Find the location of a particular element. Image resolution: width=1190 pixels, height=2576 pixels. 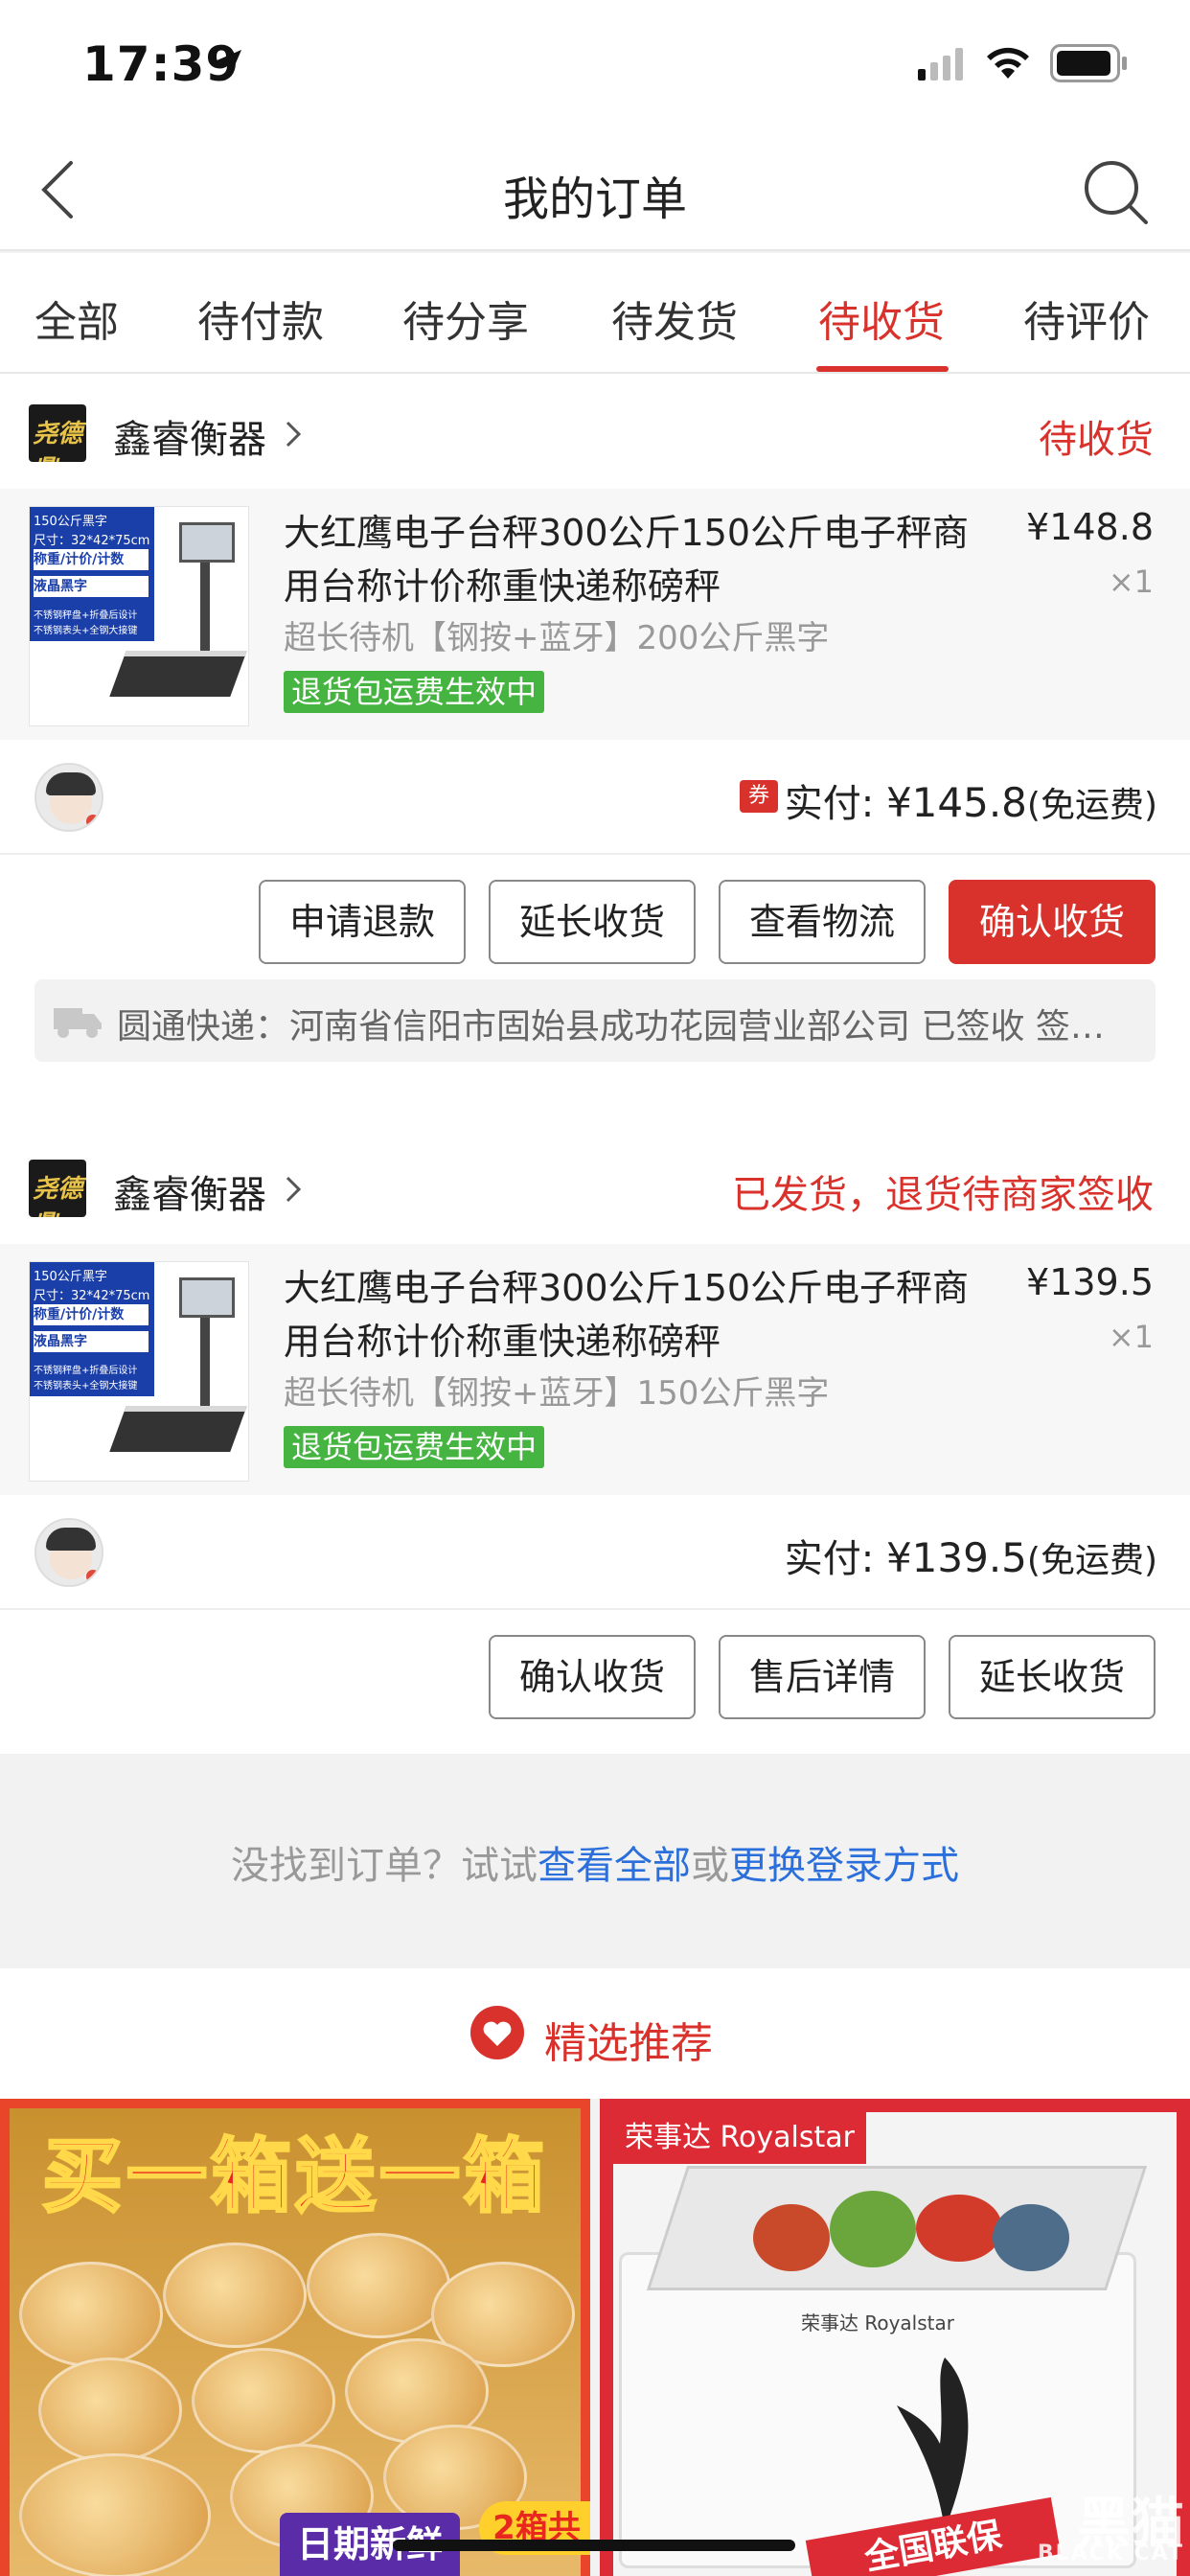

active-tab-indicator is located at coordinates (883, 369).